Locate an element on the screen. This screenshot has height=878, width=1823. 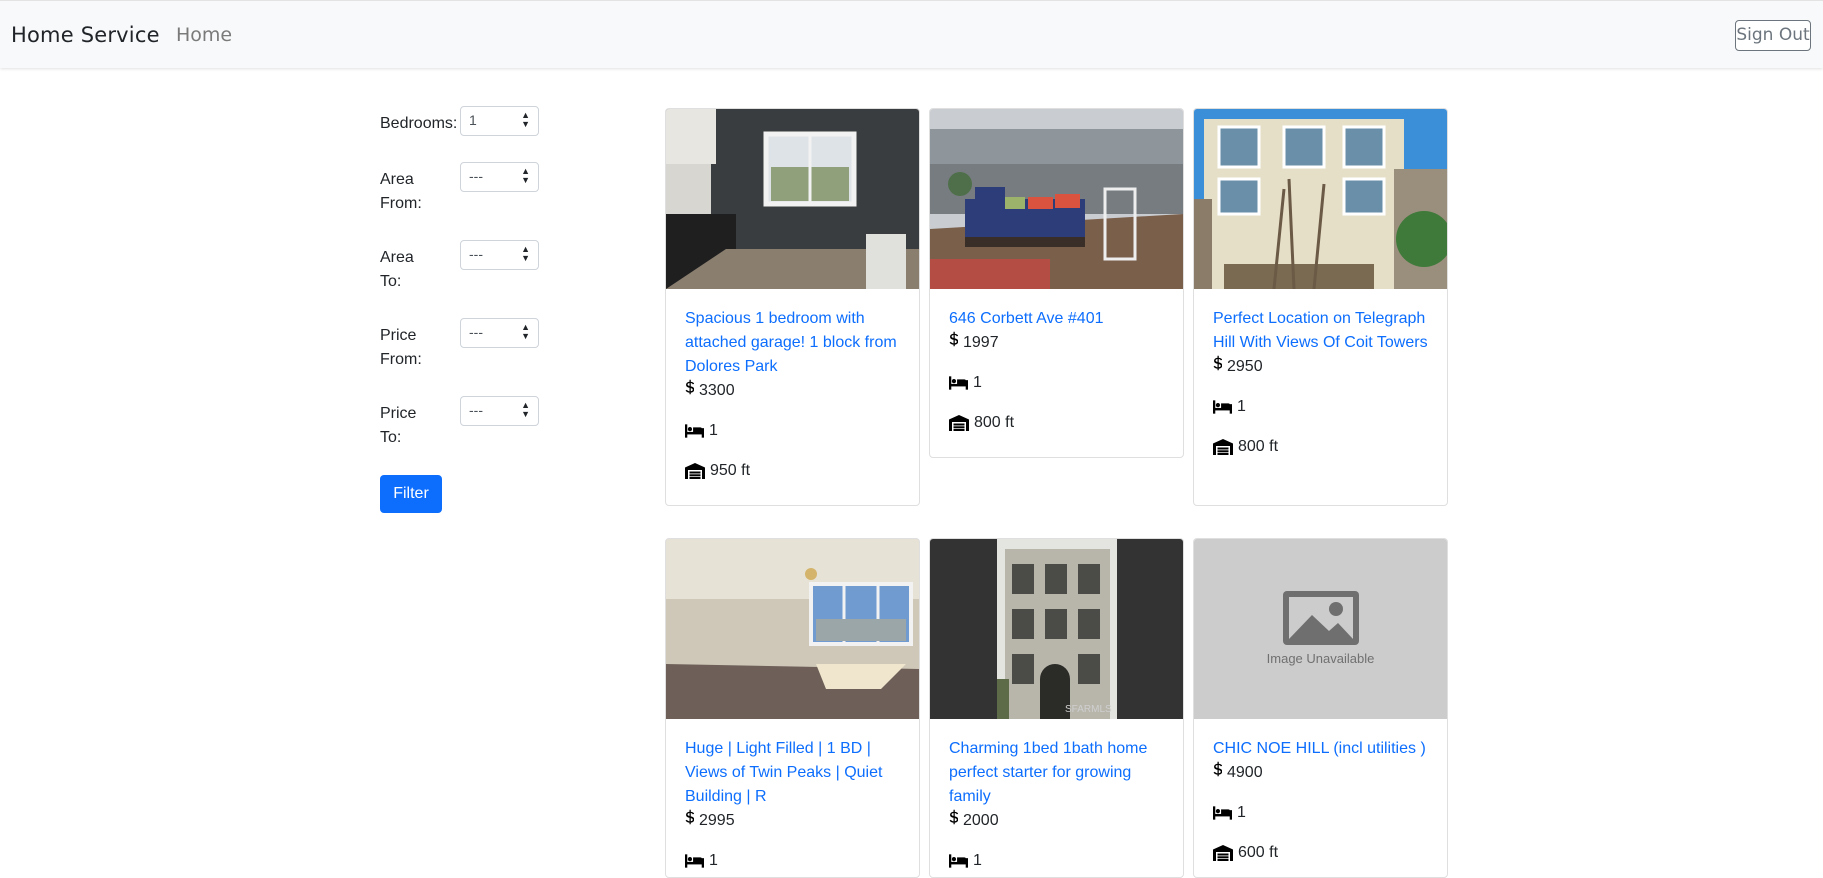
sign-out-button: Sign Out is located at coordinates (1773, 35).